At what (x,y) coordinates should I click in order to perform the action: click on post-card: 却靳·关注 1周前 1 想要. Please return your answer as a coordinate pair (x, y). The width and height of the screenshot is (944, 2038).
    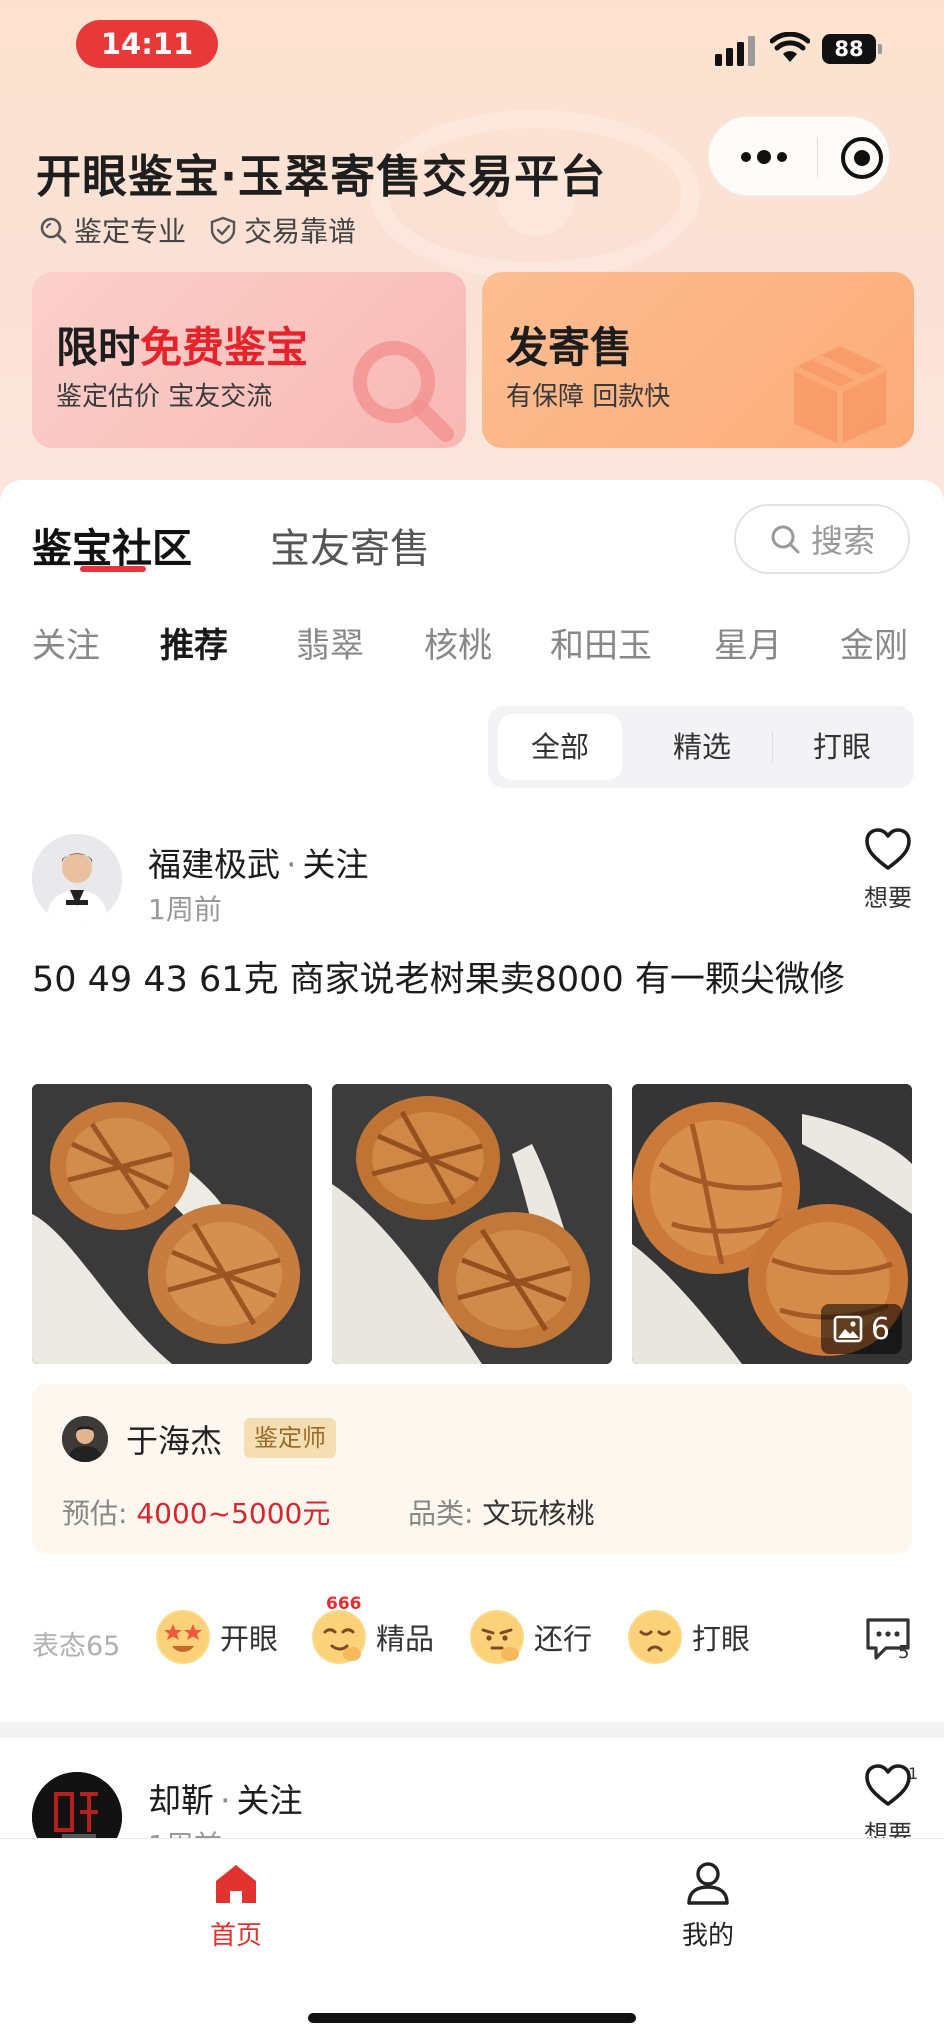
    Looking at the image, I should click on (472, 1788).